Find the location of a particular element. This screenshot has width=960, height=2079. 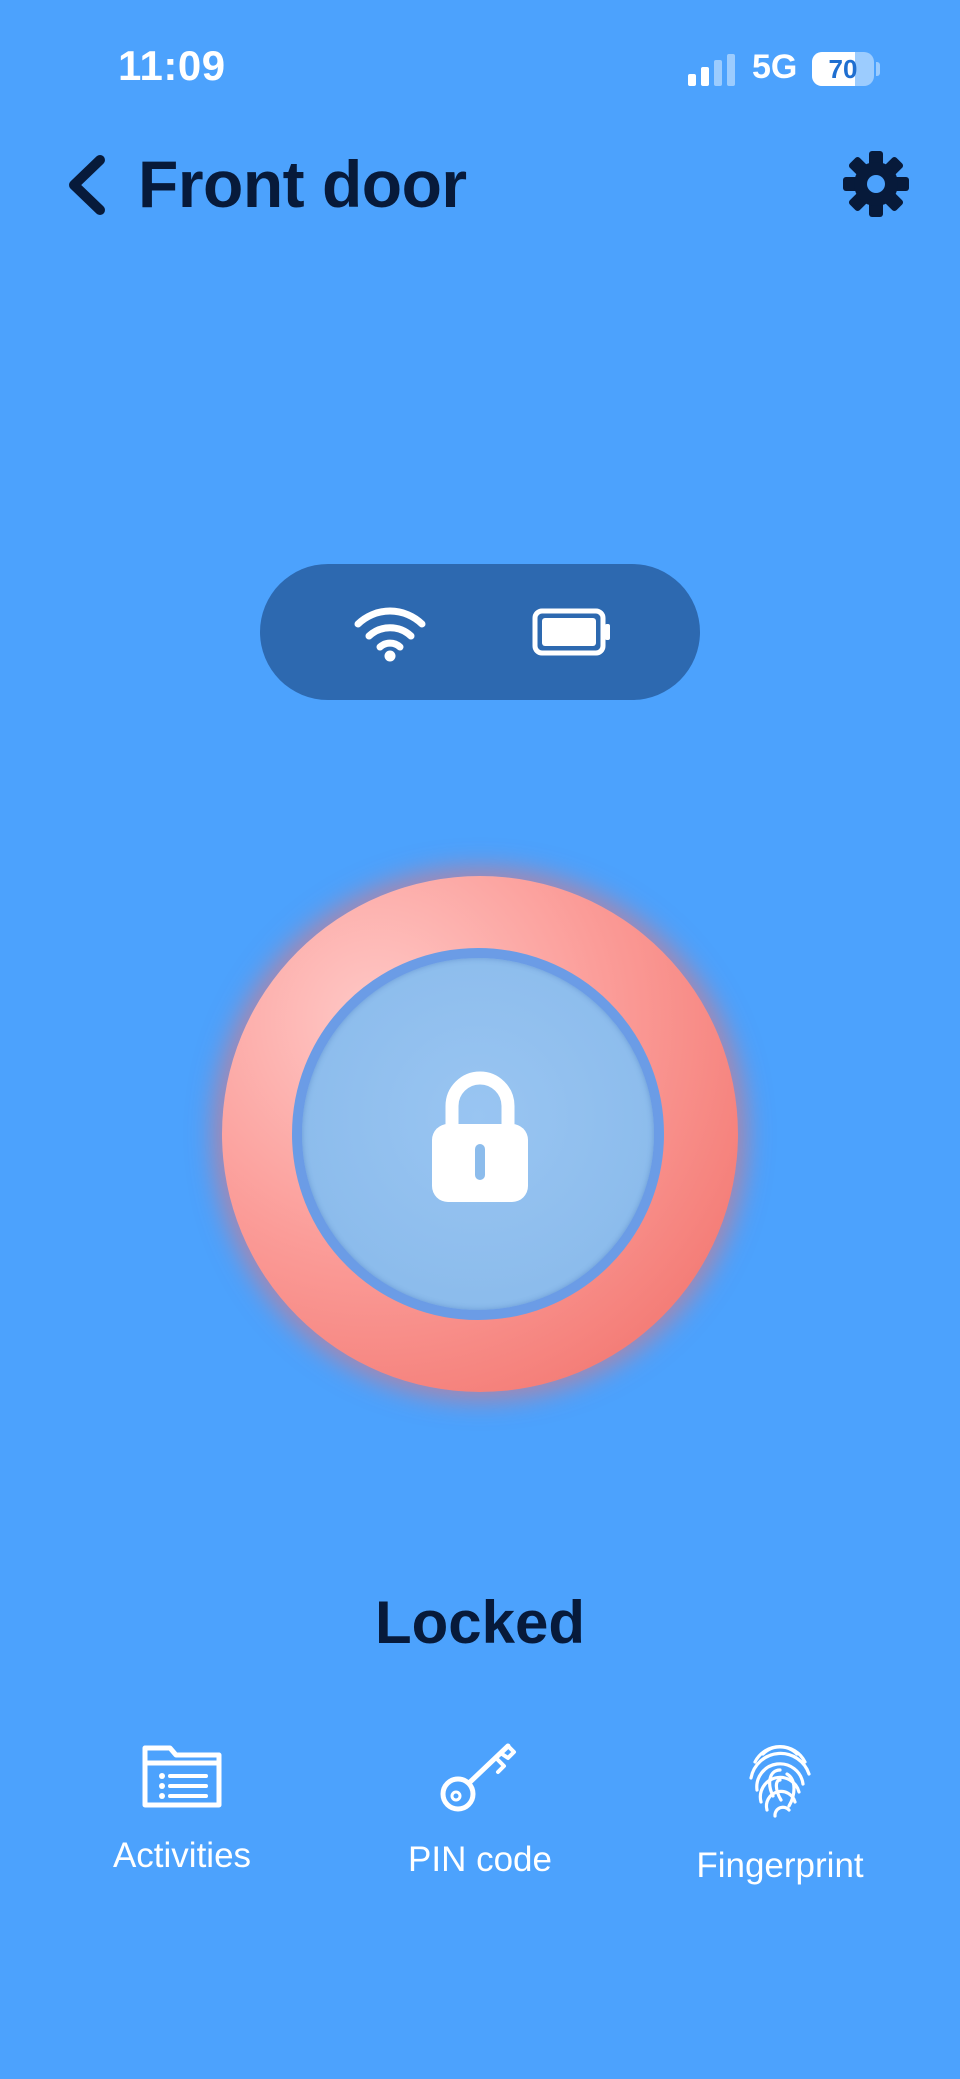

battery-nub is located at coordinates (878, 69).